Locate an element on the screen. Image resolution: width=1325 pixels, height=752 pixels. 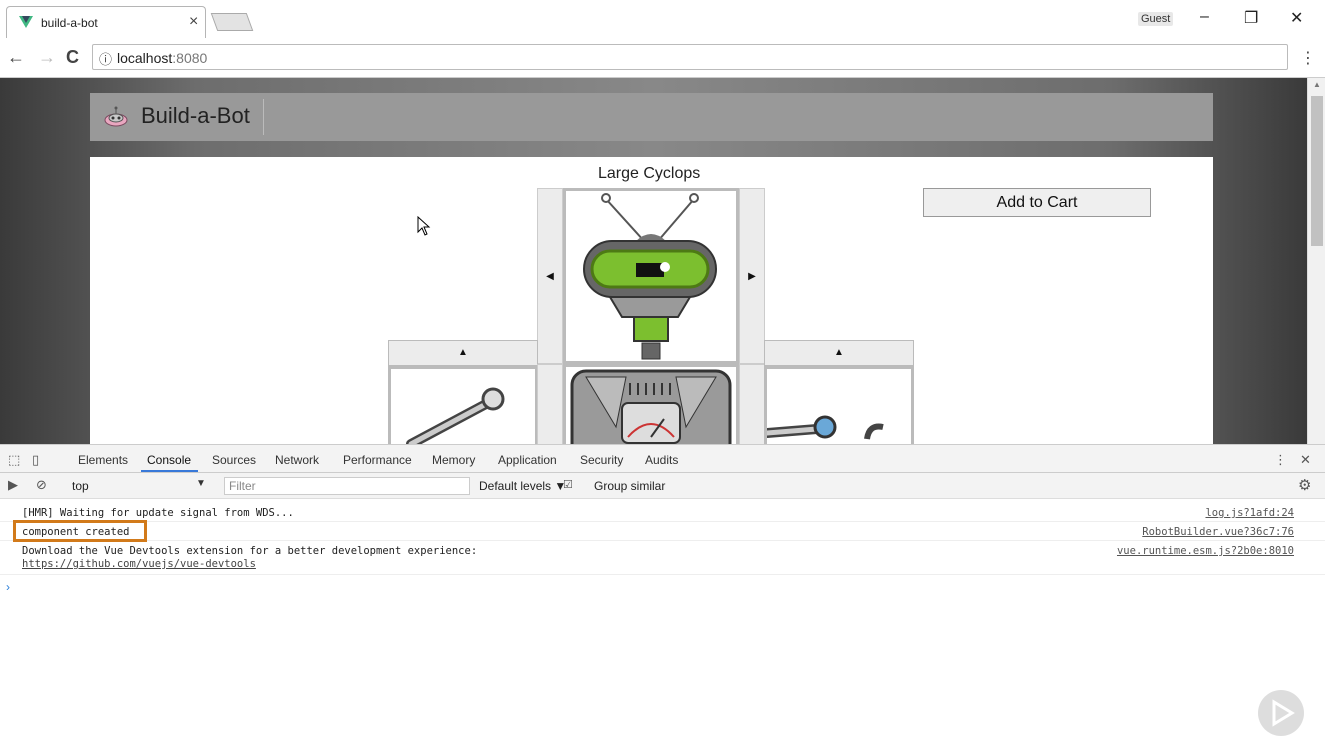
vue-logo-icon is located at coordinates (26, 22).